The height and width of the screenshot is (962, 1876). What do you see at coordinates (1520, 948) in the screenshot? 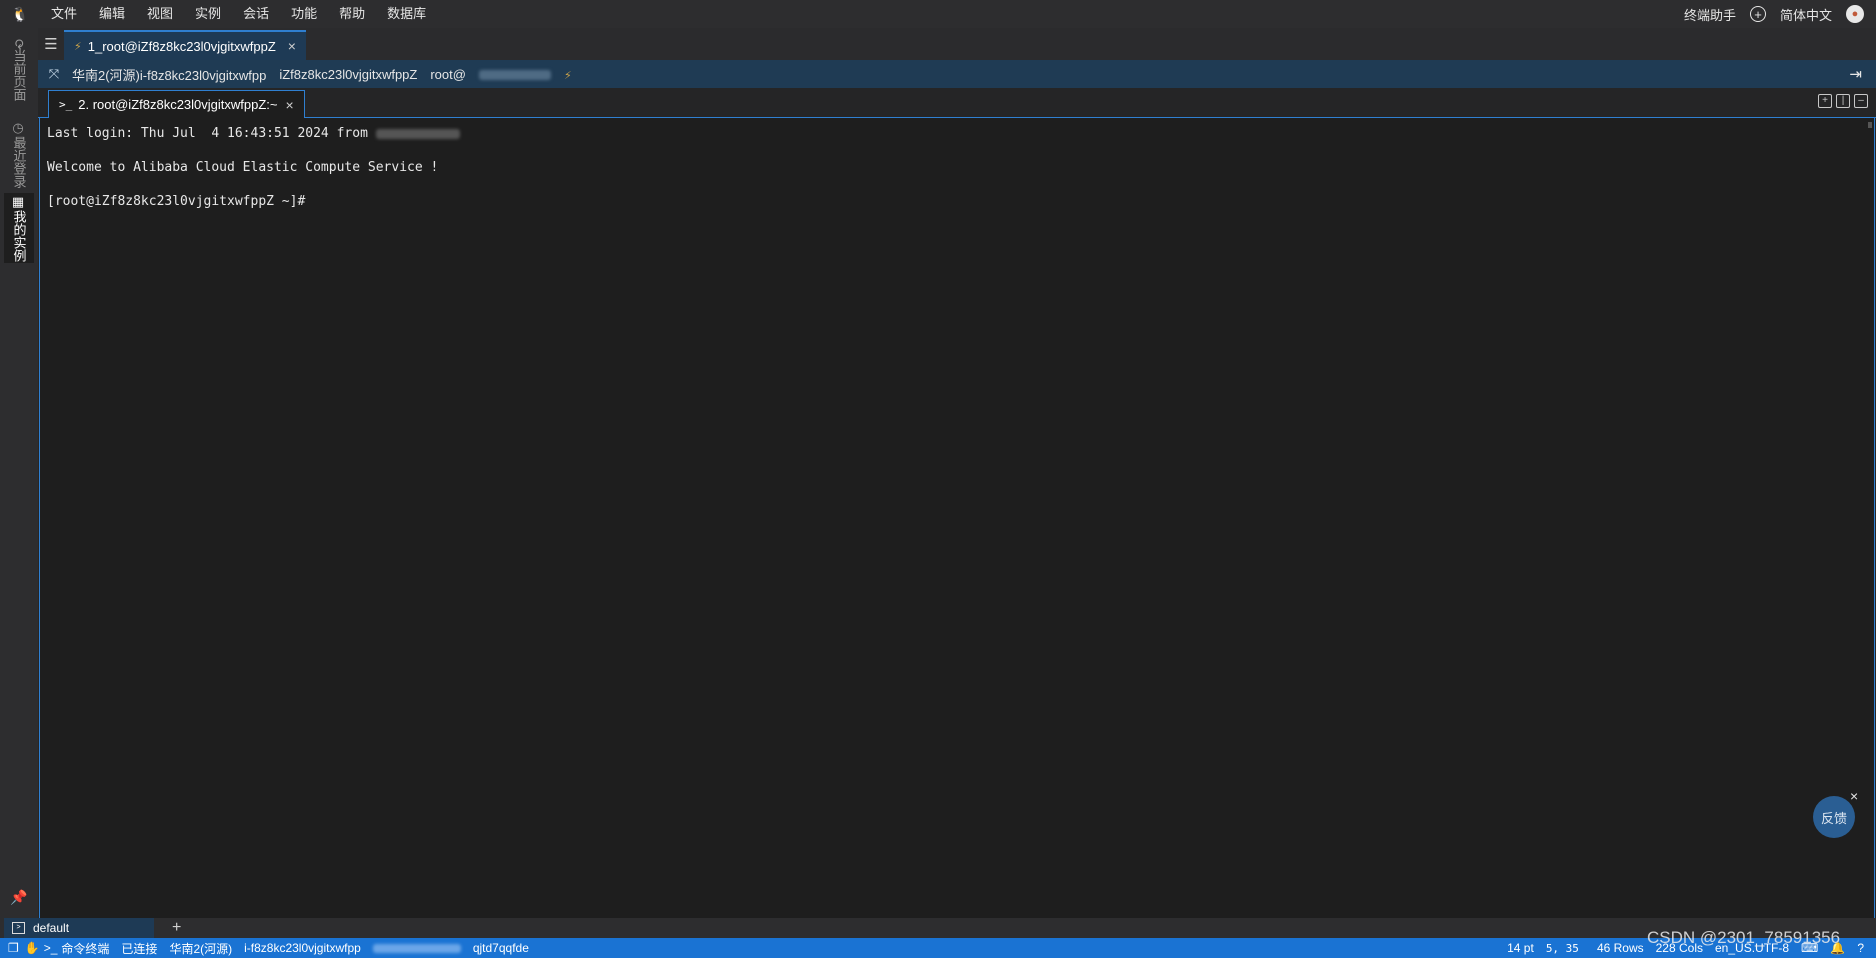
I see `font-size-label: 14 pt` at bounding box center [1520, 948].